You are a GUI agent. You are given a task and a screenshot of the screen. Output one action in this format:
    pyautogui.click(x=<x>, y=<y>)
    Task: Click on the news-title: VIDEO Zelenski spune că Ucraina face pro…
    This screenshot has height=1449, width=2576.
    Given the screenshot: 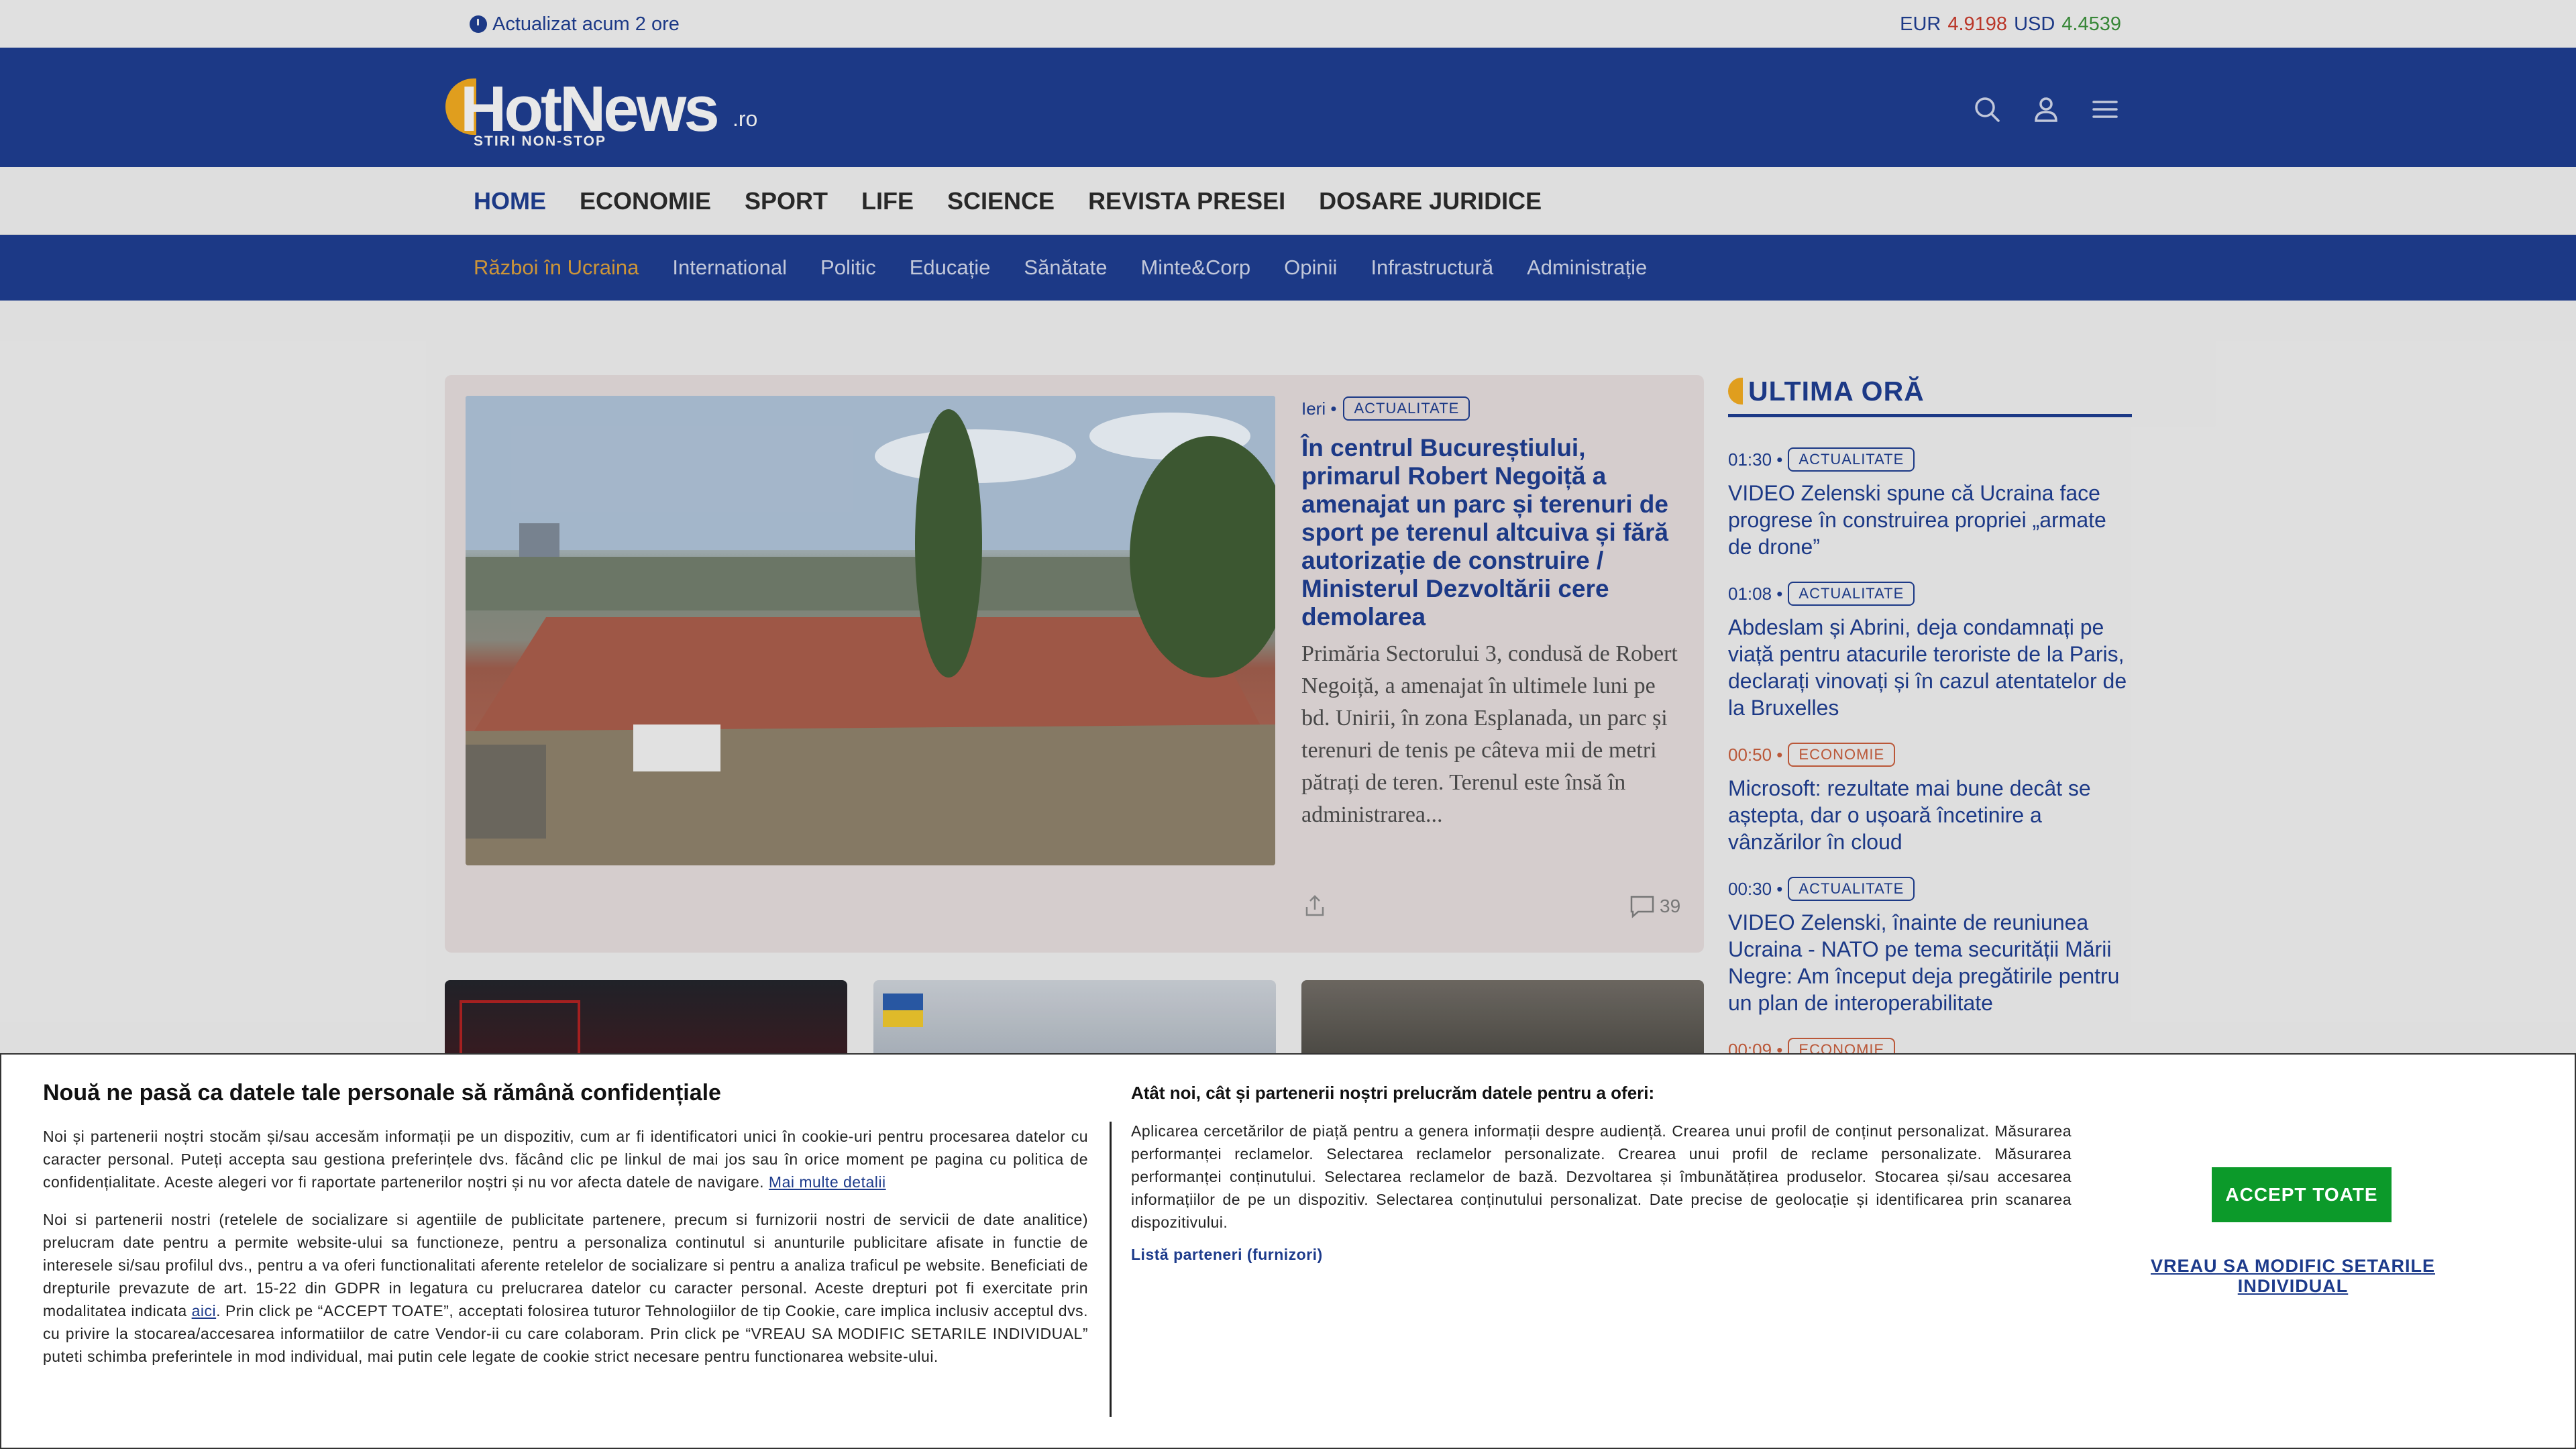 What is the action you would take?
    pyautogui.click(x=1930, y=520)
    